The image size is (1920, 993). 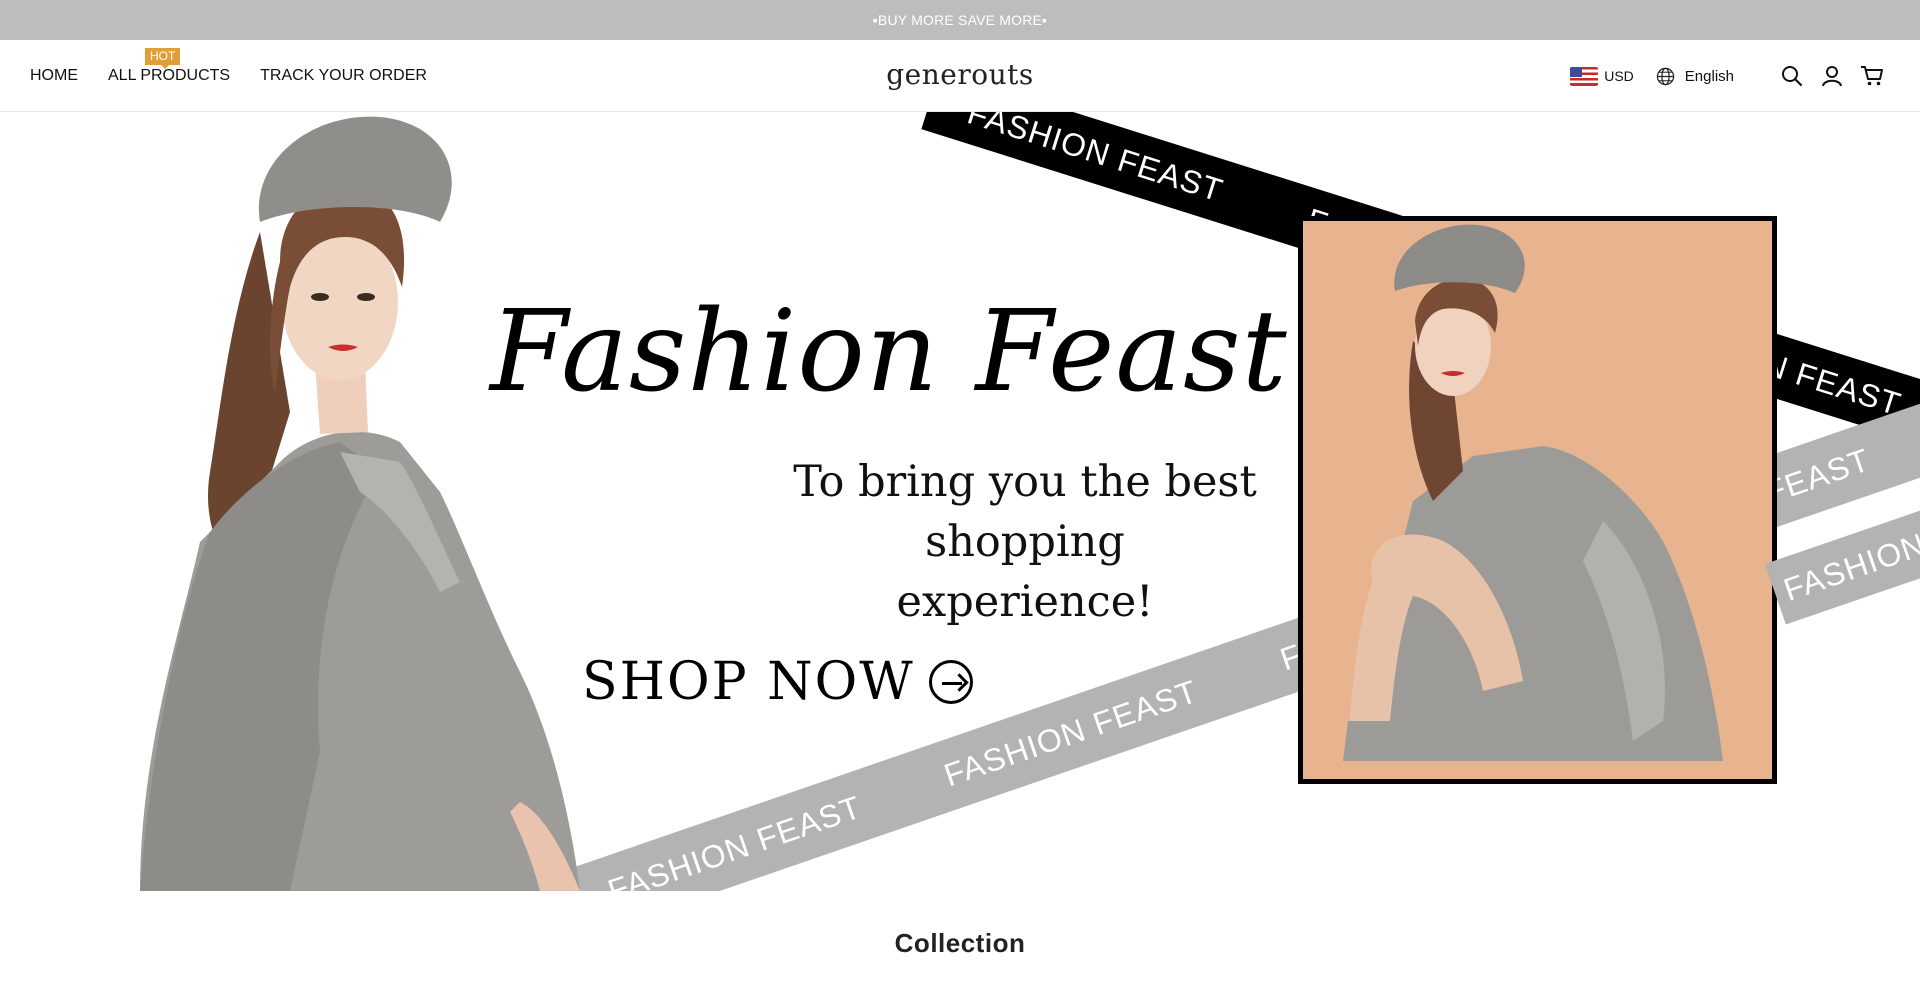 I want to click on announcement-bar: ▪BUY MORE SAVE MORE▪, so click(x=960, y=20).